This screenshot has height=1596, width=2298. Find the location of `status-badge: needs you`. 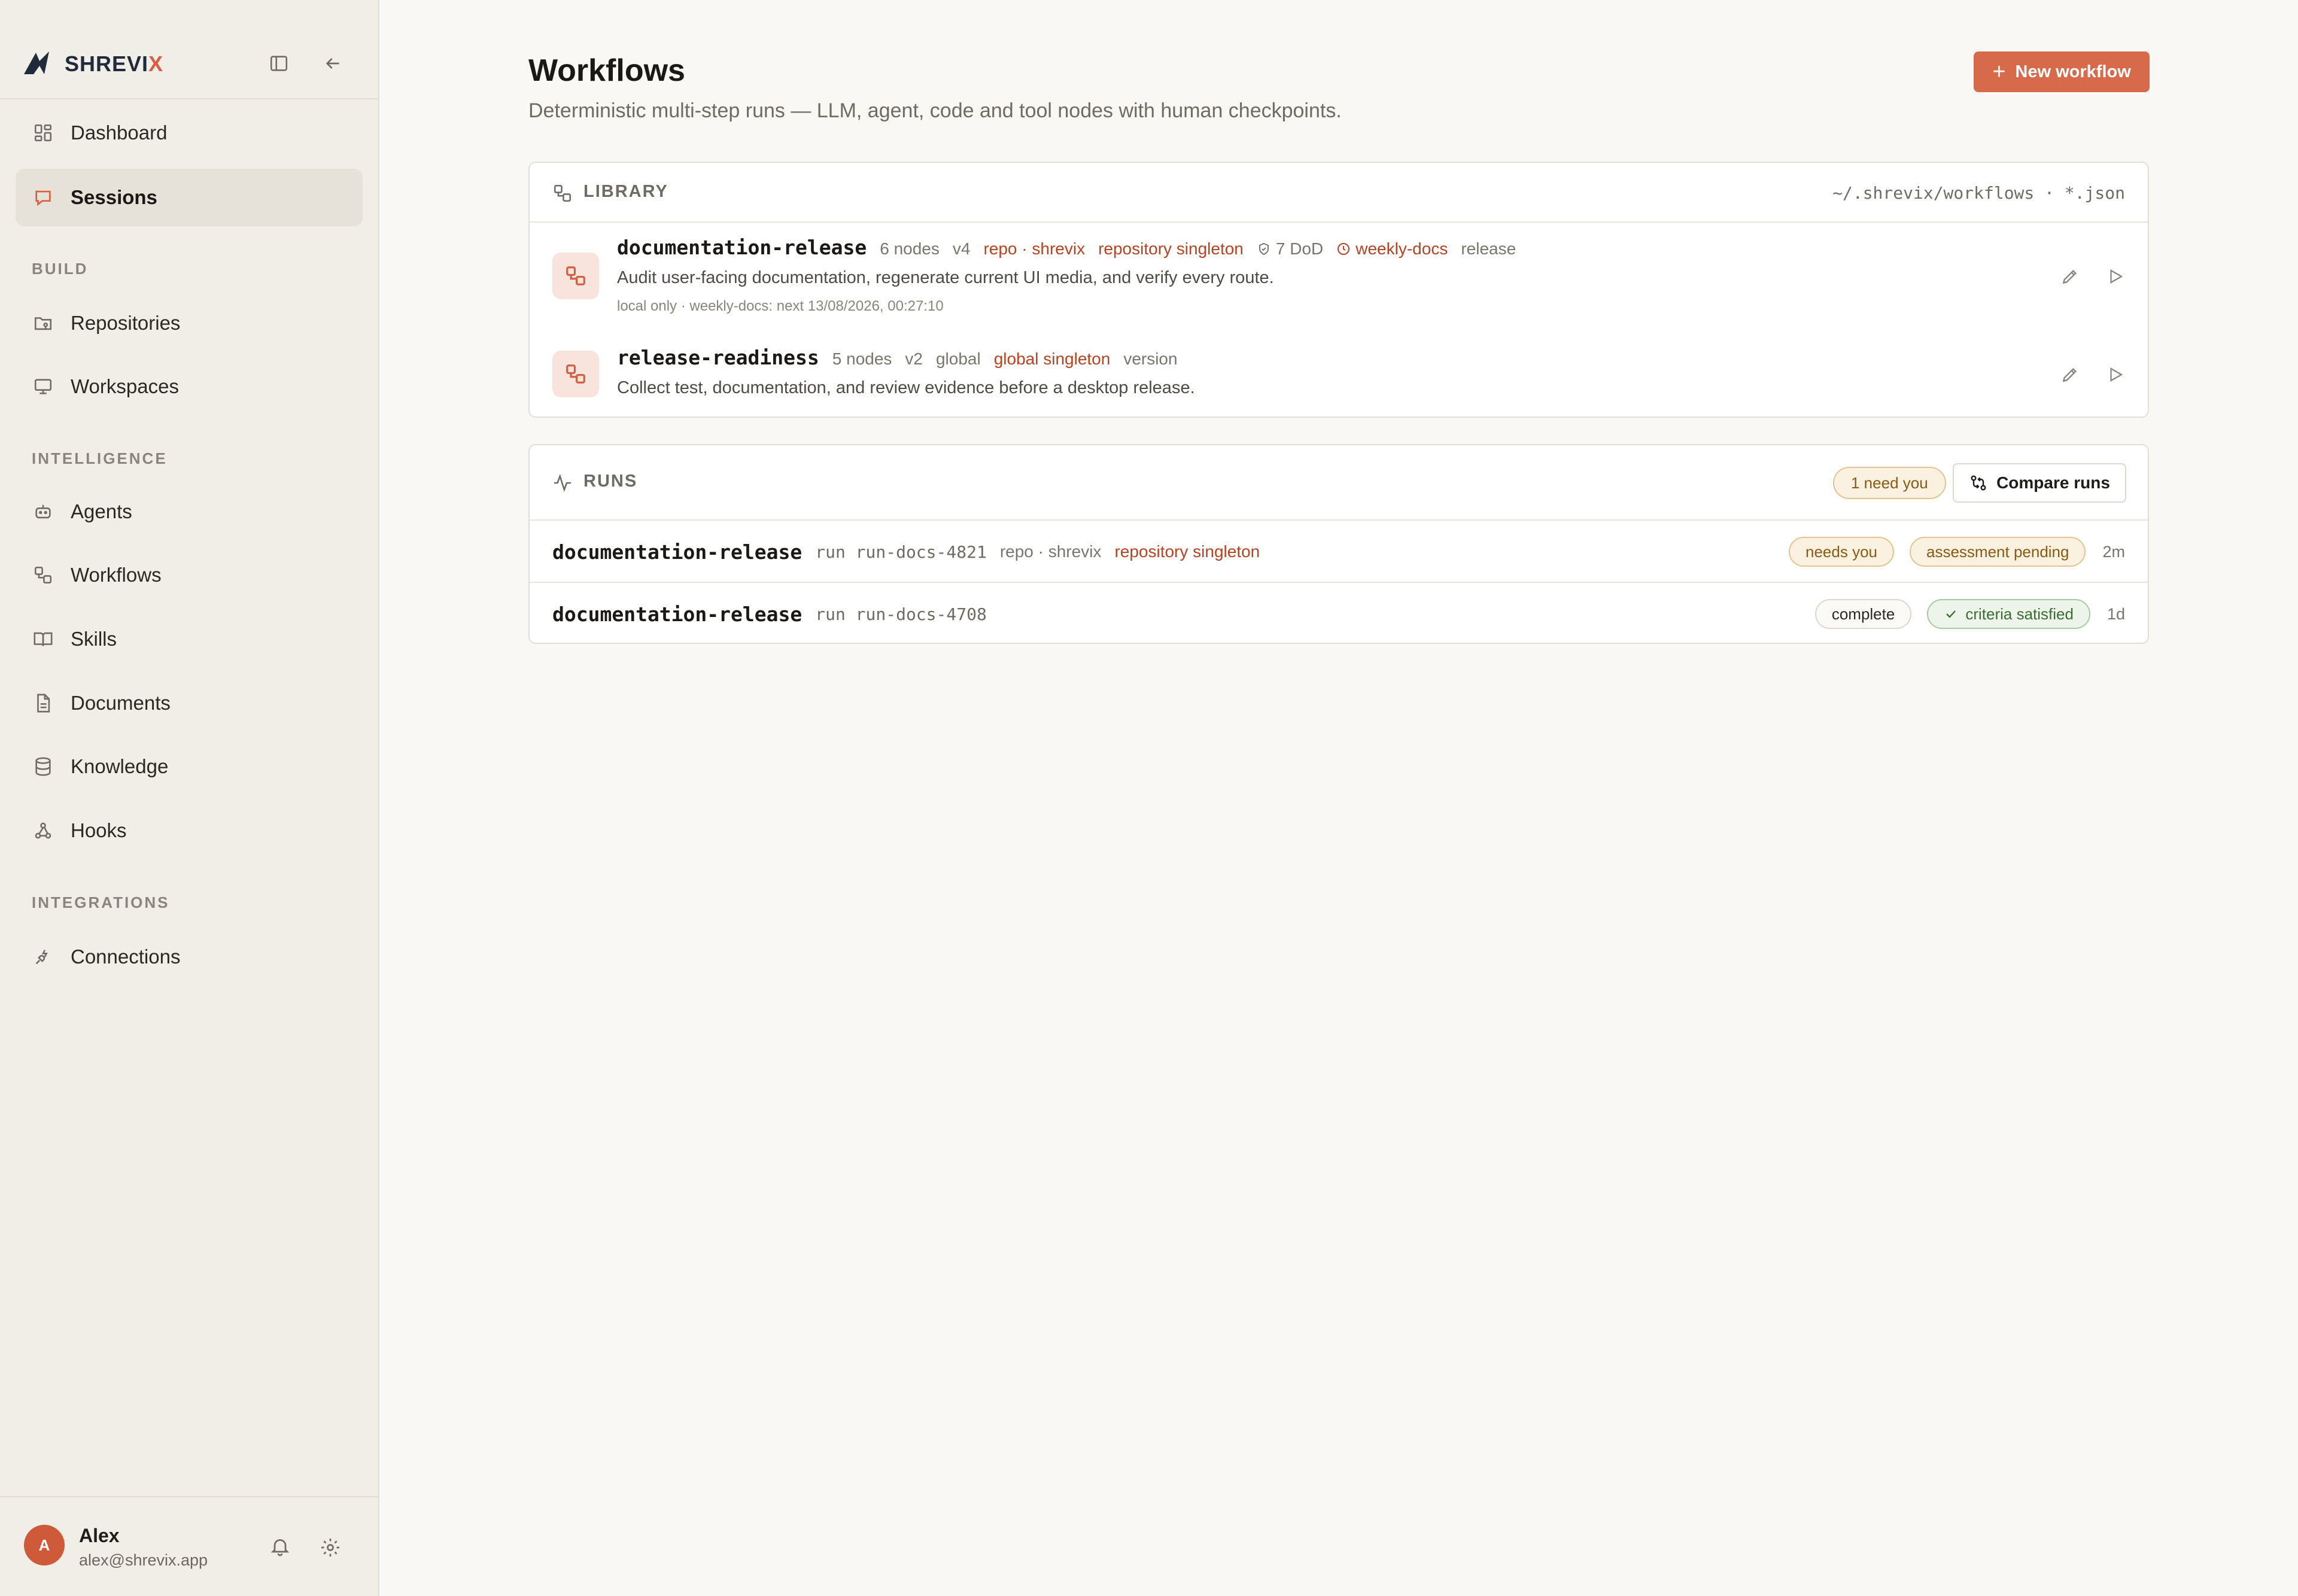

status-badge: needs you is located at coordinates (1841, 552).